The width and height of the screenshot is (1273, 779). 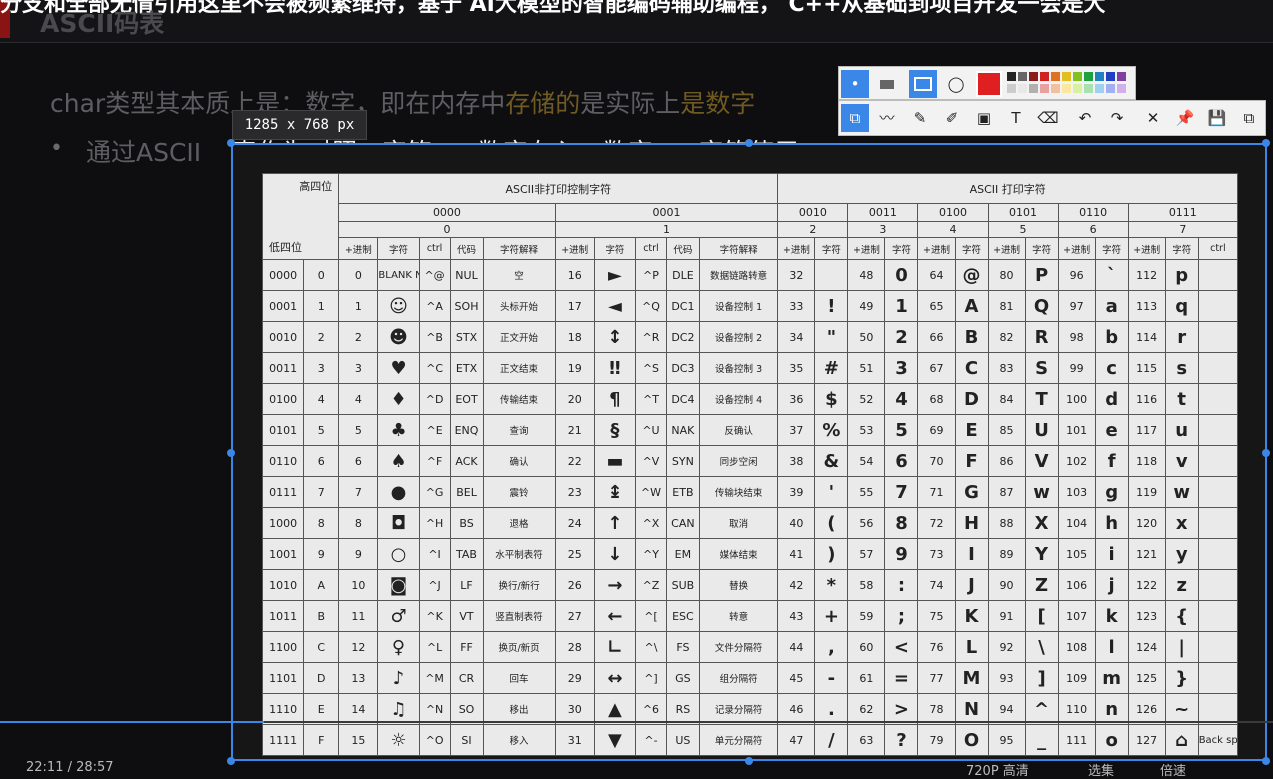 I want to click on color-swatch-icon, so click(x=989, y=84).